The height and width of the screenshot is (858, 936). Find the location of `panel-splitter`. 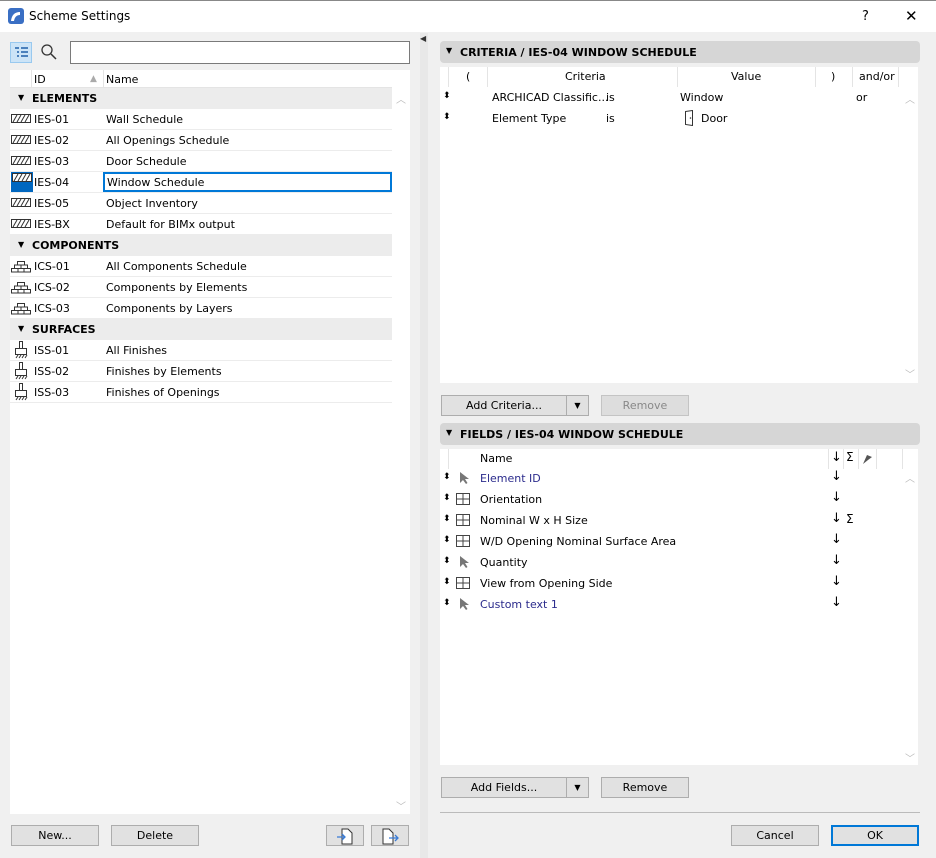

panel-splitter is located at coordinates (424, 445).